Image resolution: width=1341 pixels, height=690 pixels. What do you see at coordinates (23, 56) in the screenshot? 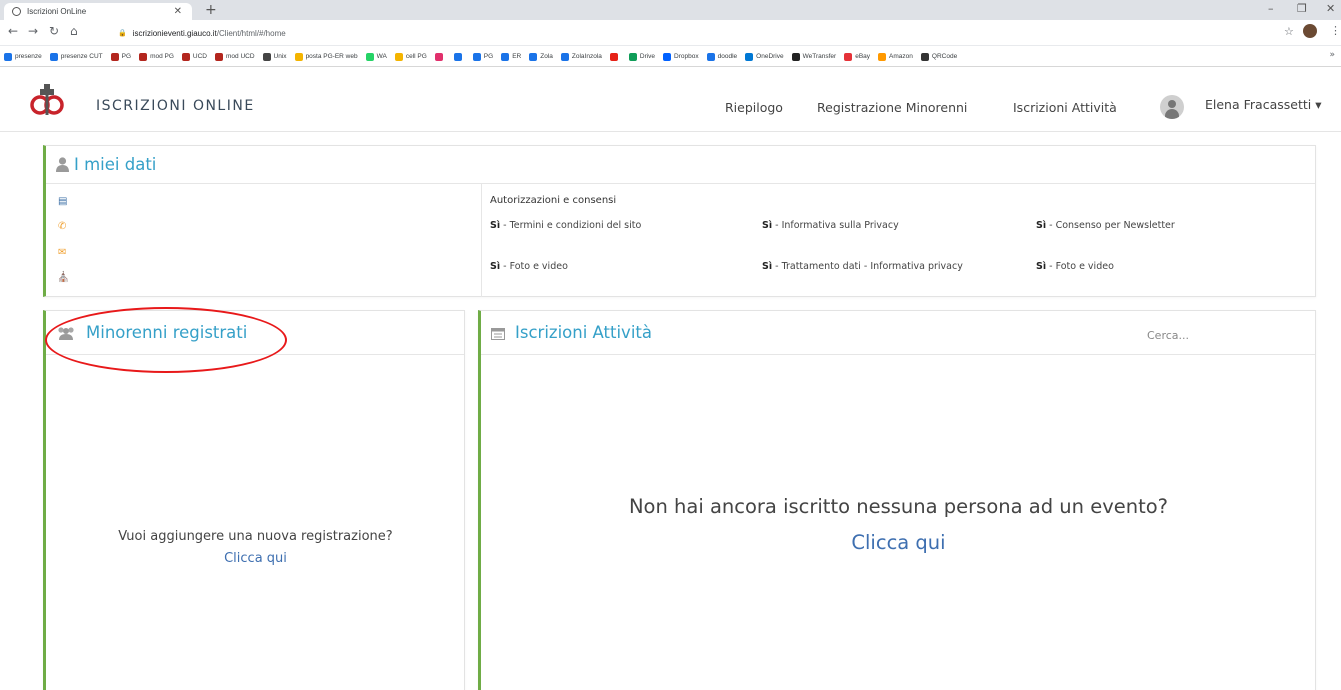
I see `bookmark-item: presenze` at bounding box center [23, 56].